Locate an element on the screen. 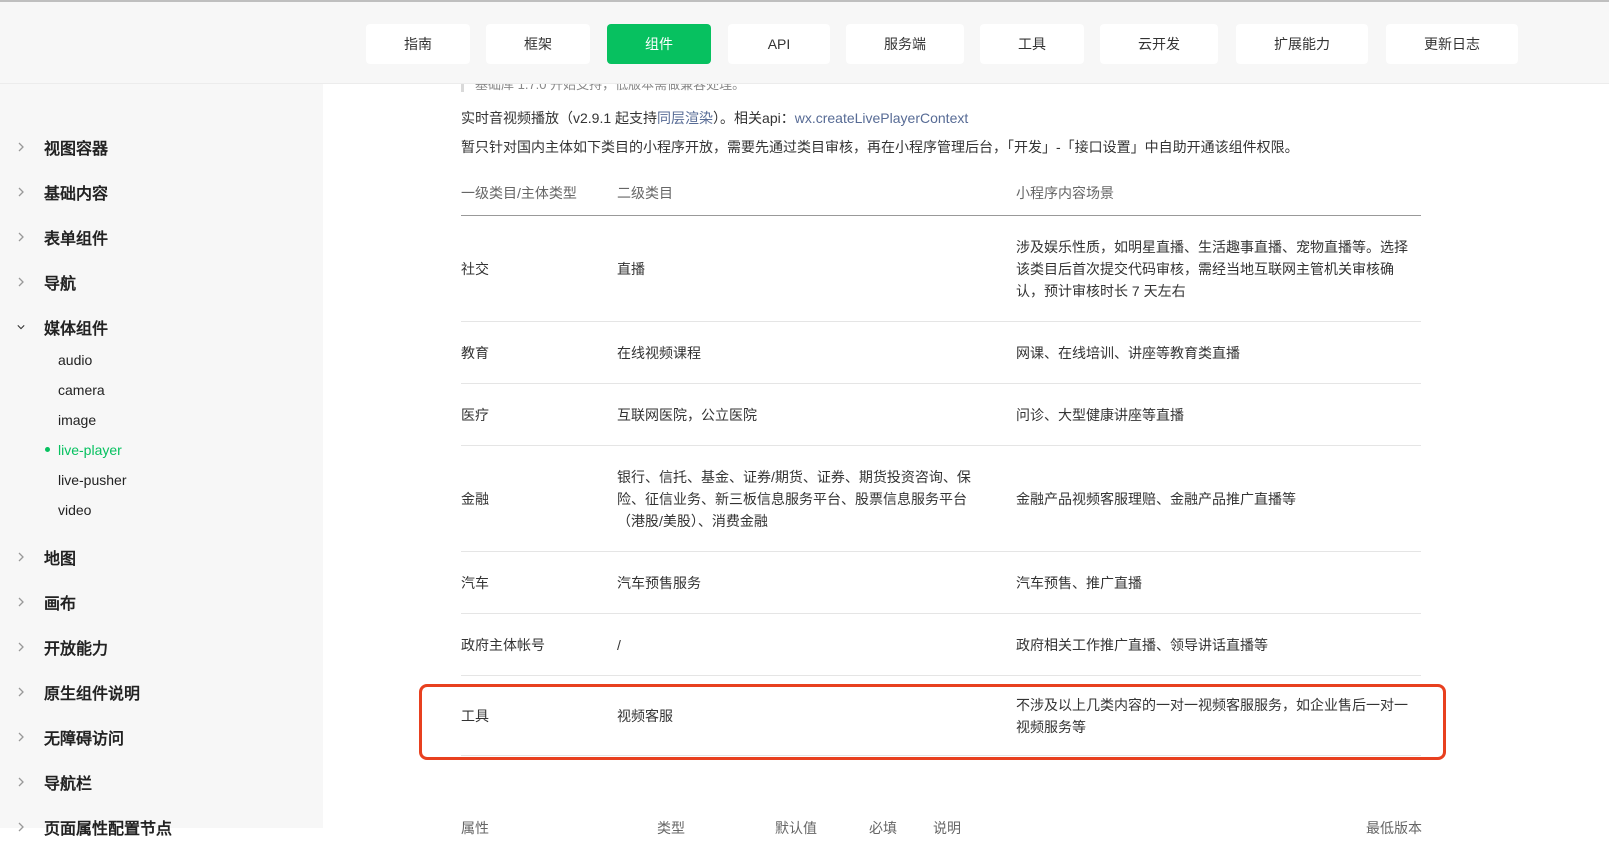 The width and height of the screenshot is (1609, 842). props-header-required: 必填 is located at coordinates (883, 828).